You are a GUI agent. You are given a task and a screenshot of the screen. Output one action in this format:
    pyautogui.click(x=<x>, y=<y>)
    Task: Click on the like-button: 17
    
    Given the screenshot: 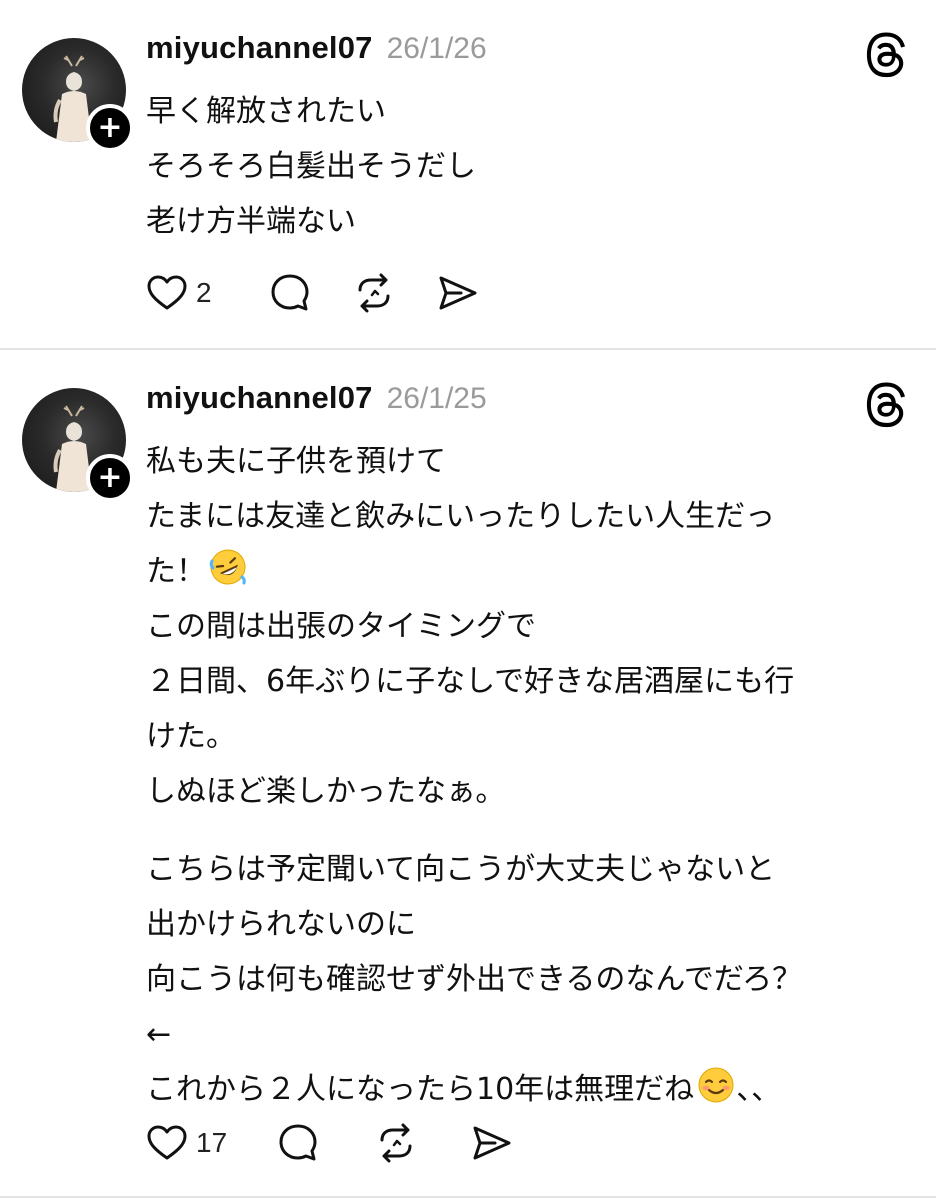 What is the action you would take?
    pyautogui.click(x=185, y=1143)
    